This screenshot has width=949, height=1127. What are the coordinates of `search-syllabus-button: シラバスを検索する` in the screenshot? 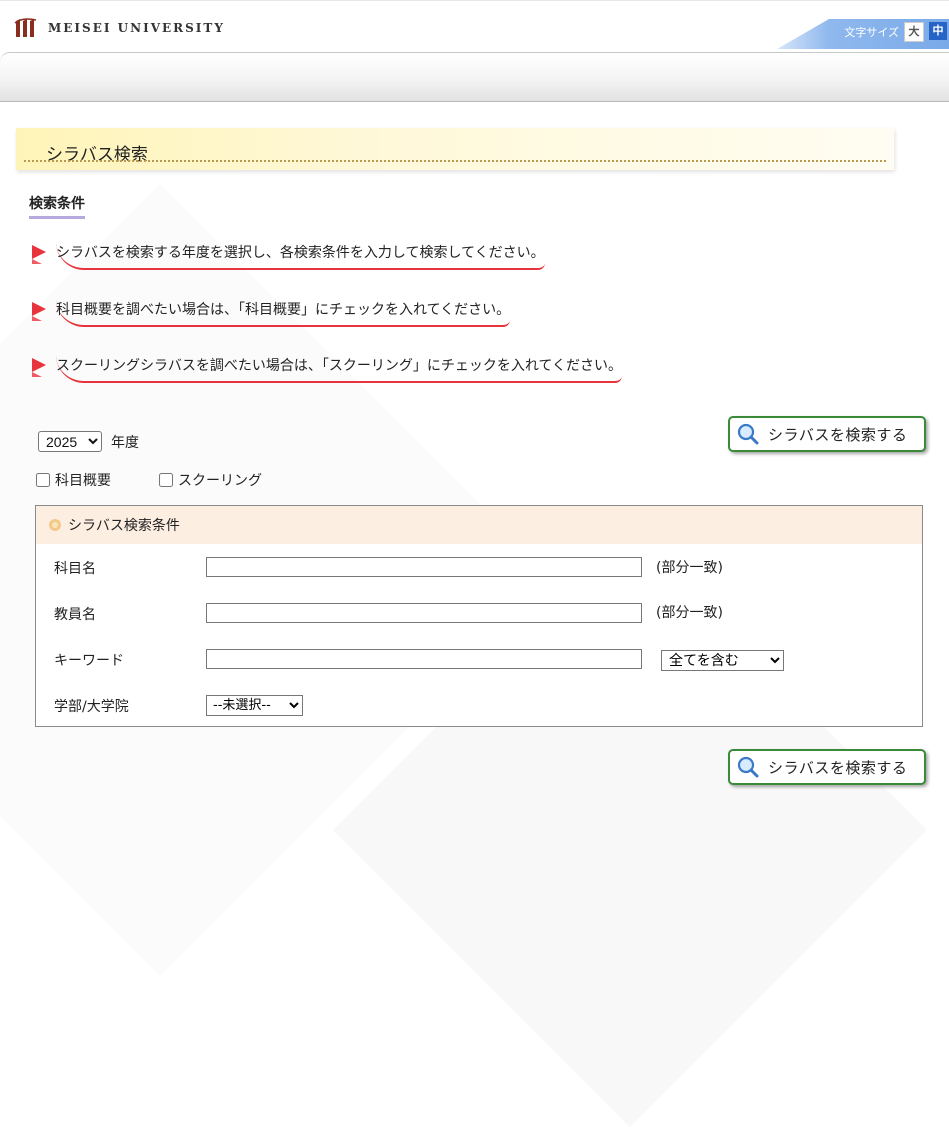 It's located at (827, 434).